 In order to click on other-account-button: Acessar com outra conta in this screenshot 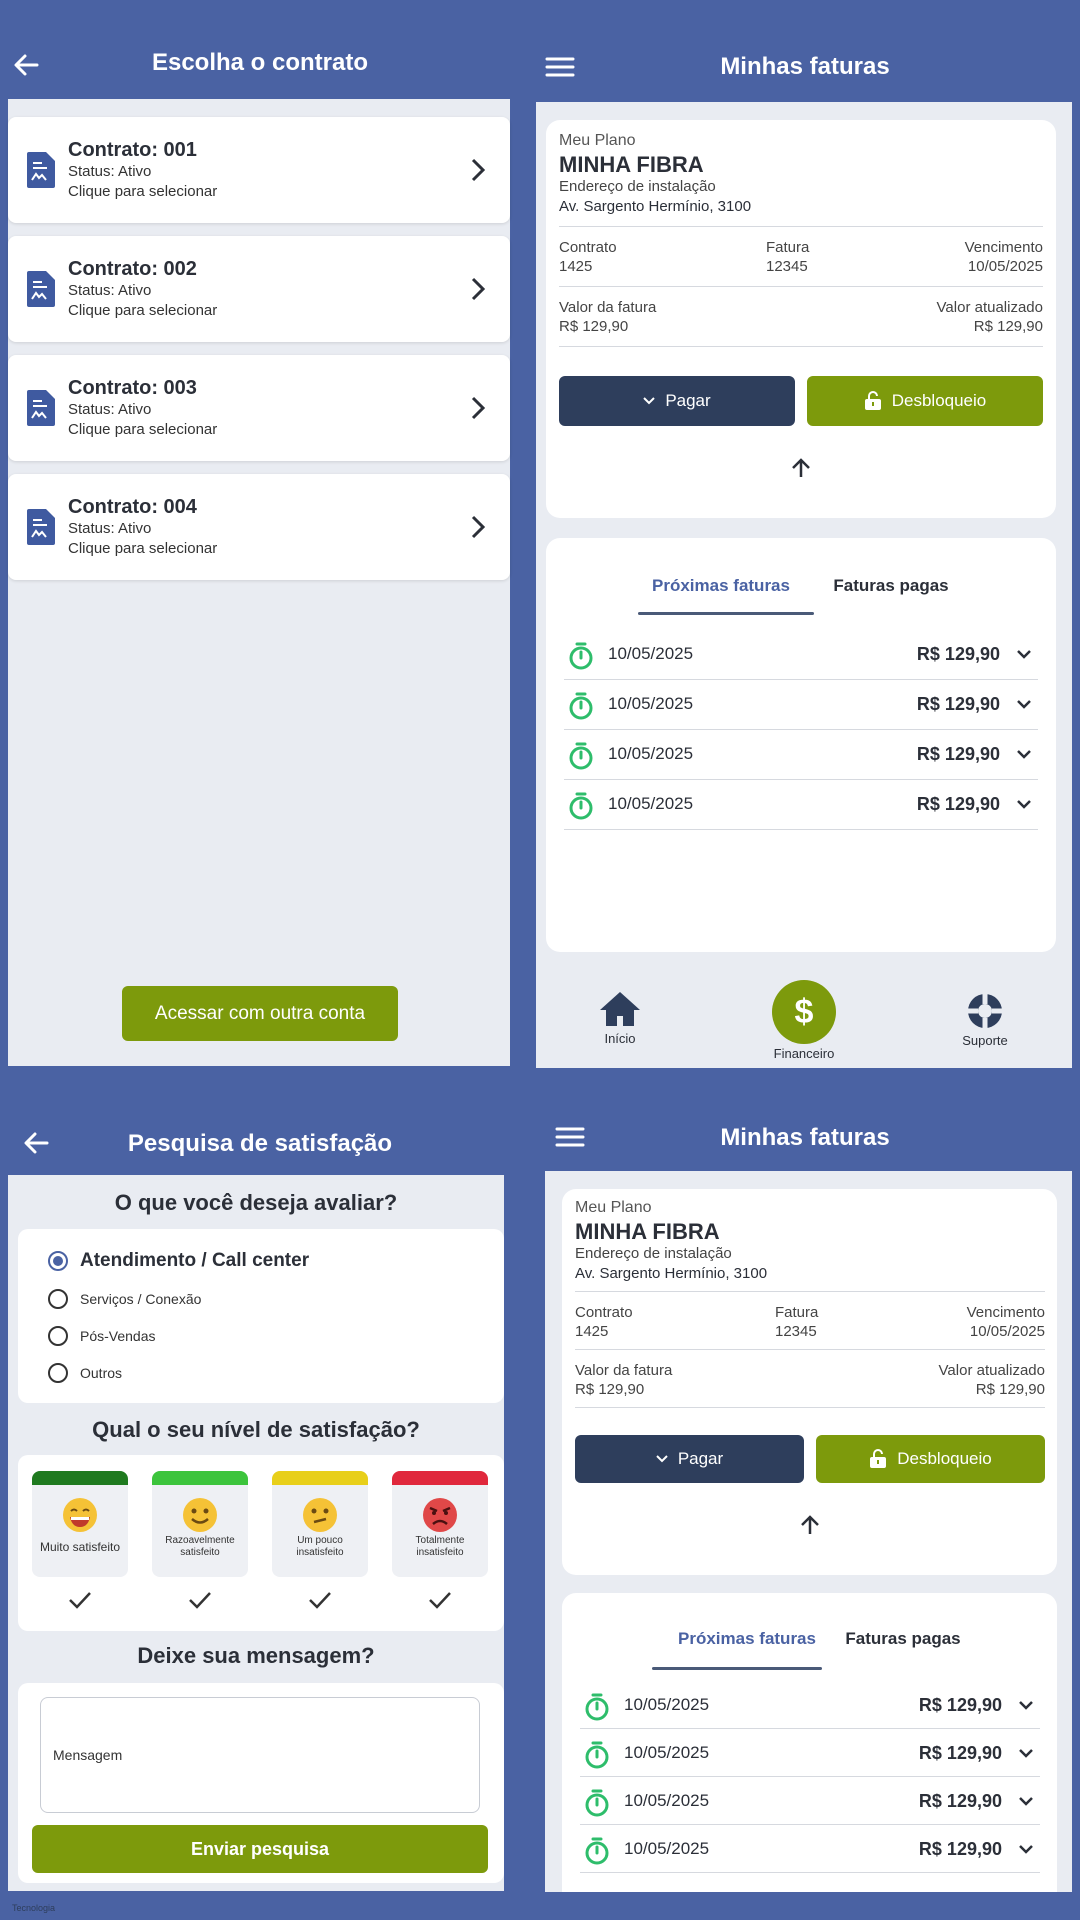, I will do `click(260, 1013)`.